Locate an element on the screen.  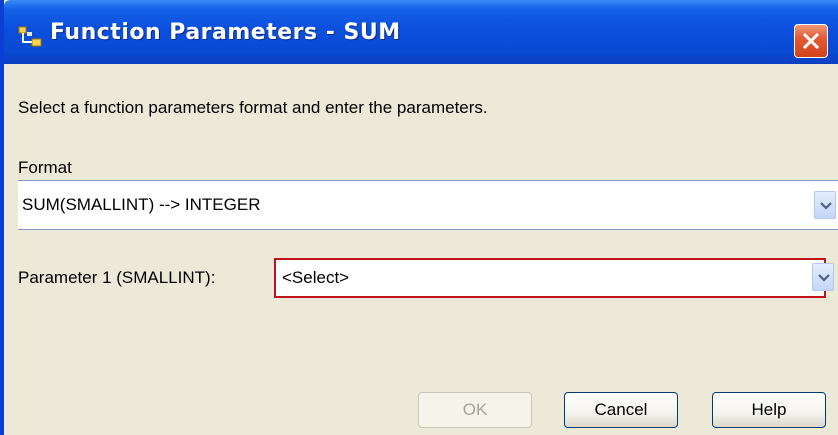
parameter-1-value: <Select> is located at coordinates (316, 277).